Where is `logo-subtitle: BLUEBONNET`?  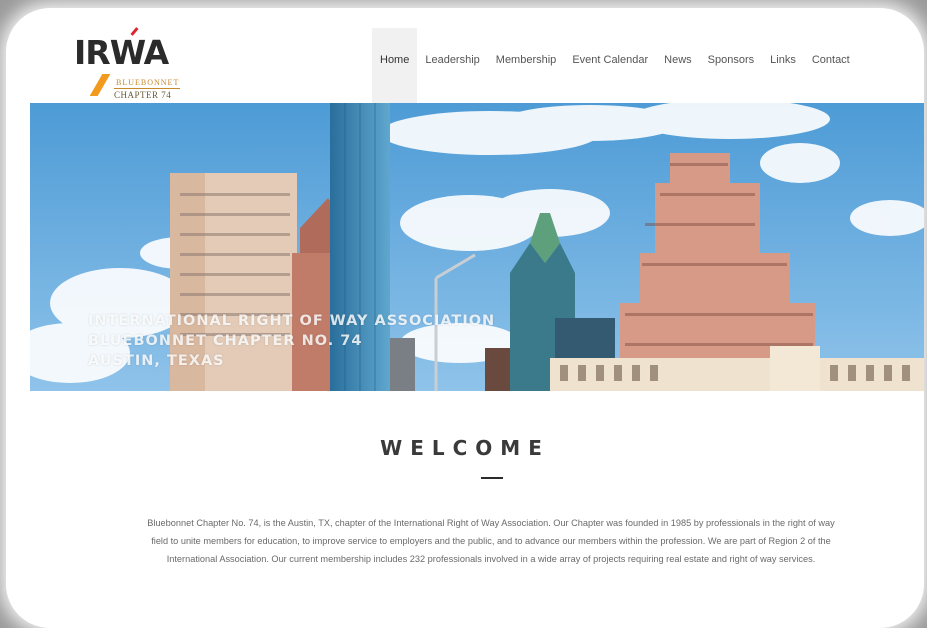 logo-subtitle: BLUEBONNET is located at coordinates (148, 82).